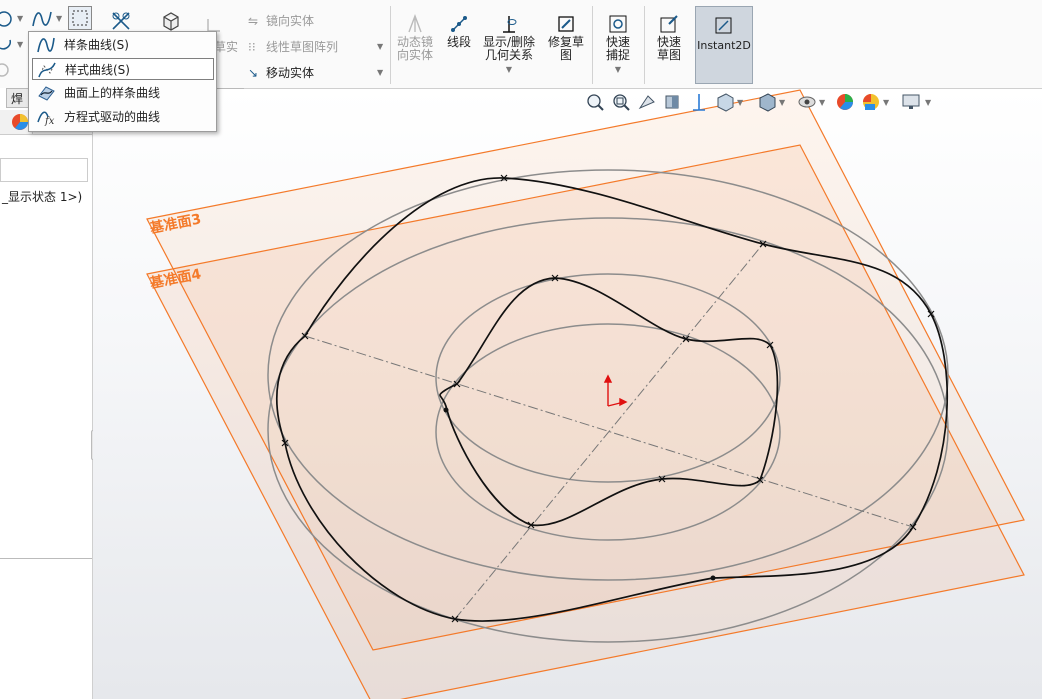 The height and width of the screenshot is (699, 1042). I want to click on quick-snaps-label: 快速捕捉, so click(617, 48).